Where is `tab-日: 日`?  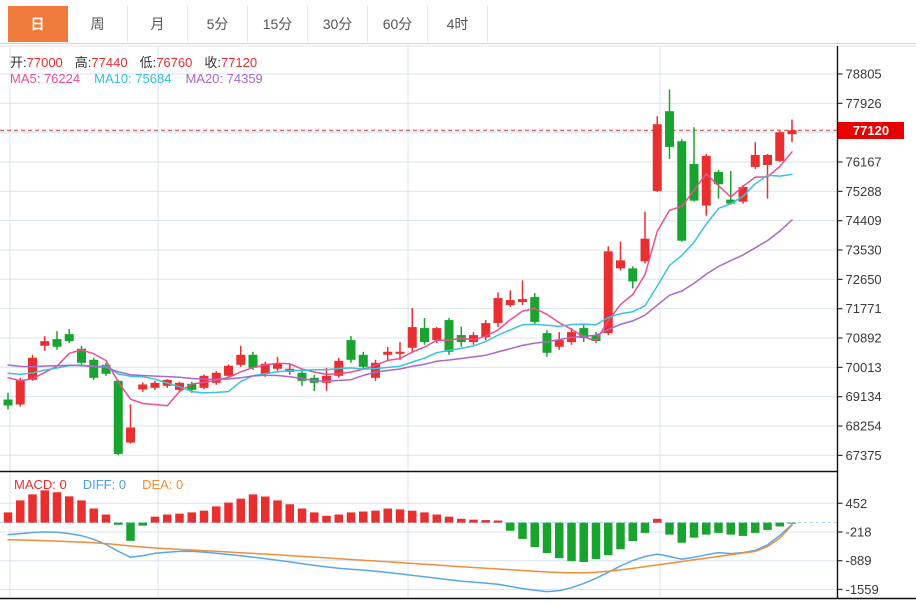 tab-日: 日 is located at coordinates (38, 24).